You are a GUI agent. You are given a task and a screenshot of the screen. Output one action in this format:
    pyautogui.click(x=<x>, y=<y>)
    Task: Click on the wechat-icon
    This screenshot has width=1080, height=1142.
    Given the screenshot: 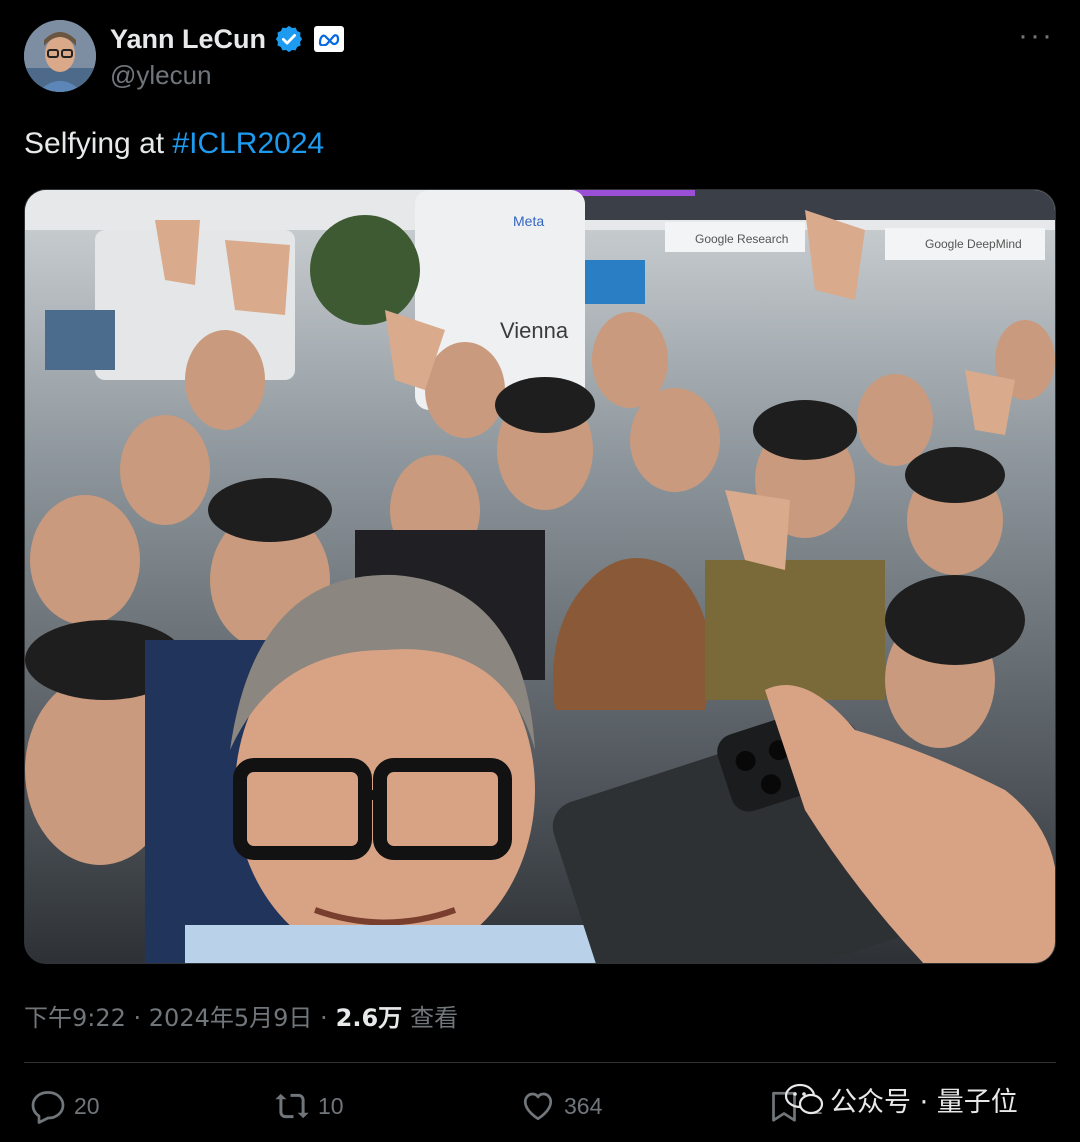 What is the action you would take?
    pyautogui.click(x=804, y=1098)
    